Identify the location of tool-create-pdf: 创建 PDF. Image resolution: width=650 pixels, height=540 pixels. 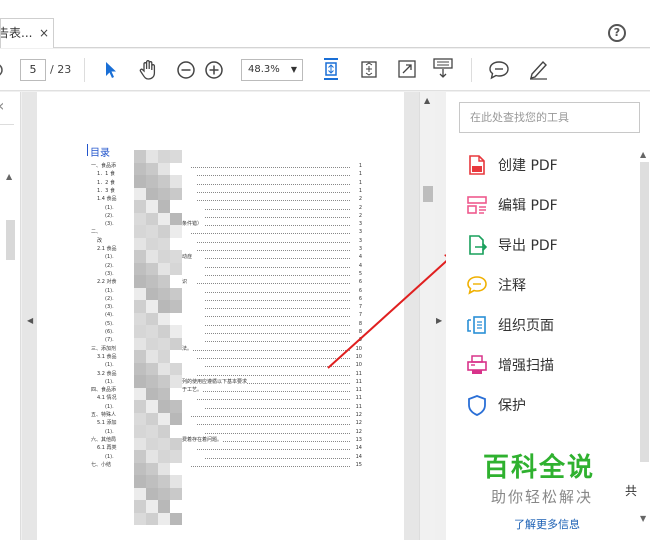
(541, 165).